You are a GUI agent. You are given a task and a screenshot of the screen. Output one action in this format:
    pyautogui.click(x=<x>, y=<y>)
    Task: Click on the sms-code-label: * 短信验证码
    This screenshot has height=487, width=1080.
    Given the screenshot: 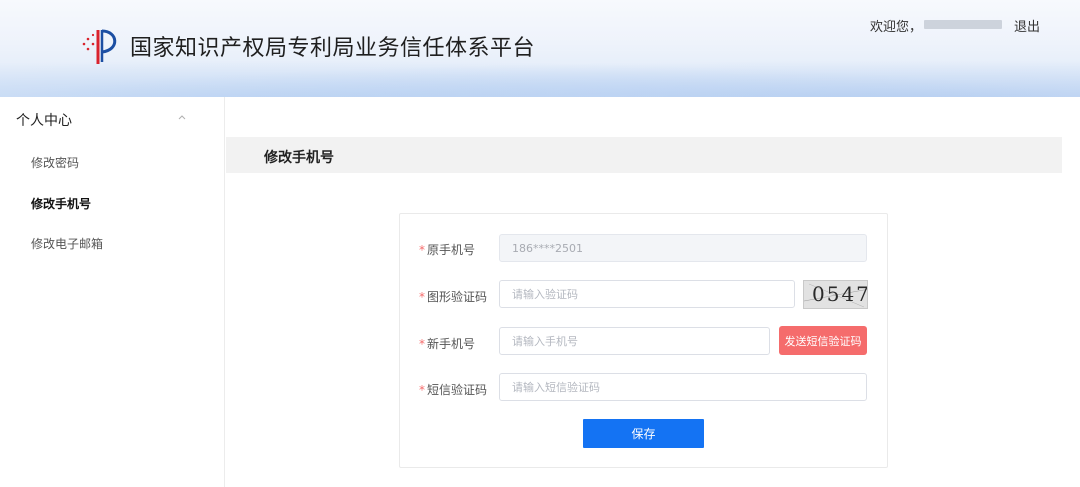 What is the action you would take?
    pyautogui.click(x=453, y=389)
    